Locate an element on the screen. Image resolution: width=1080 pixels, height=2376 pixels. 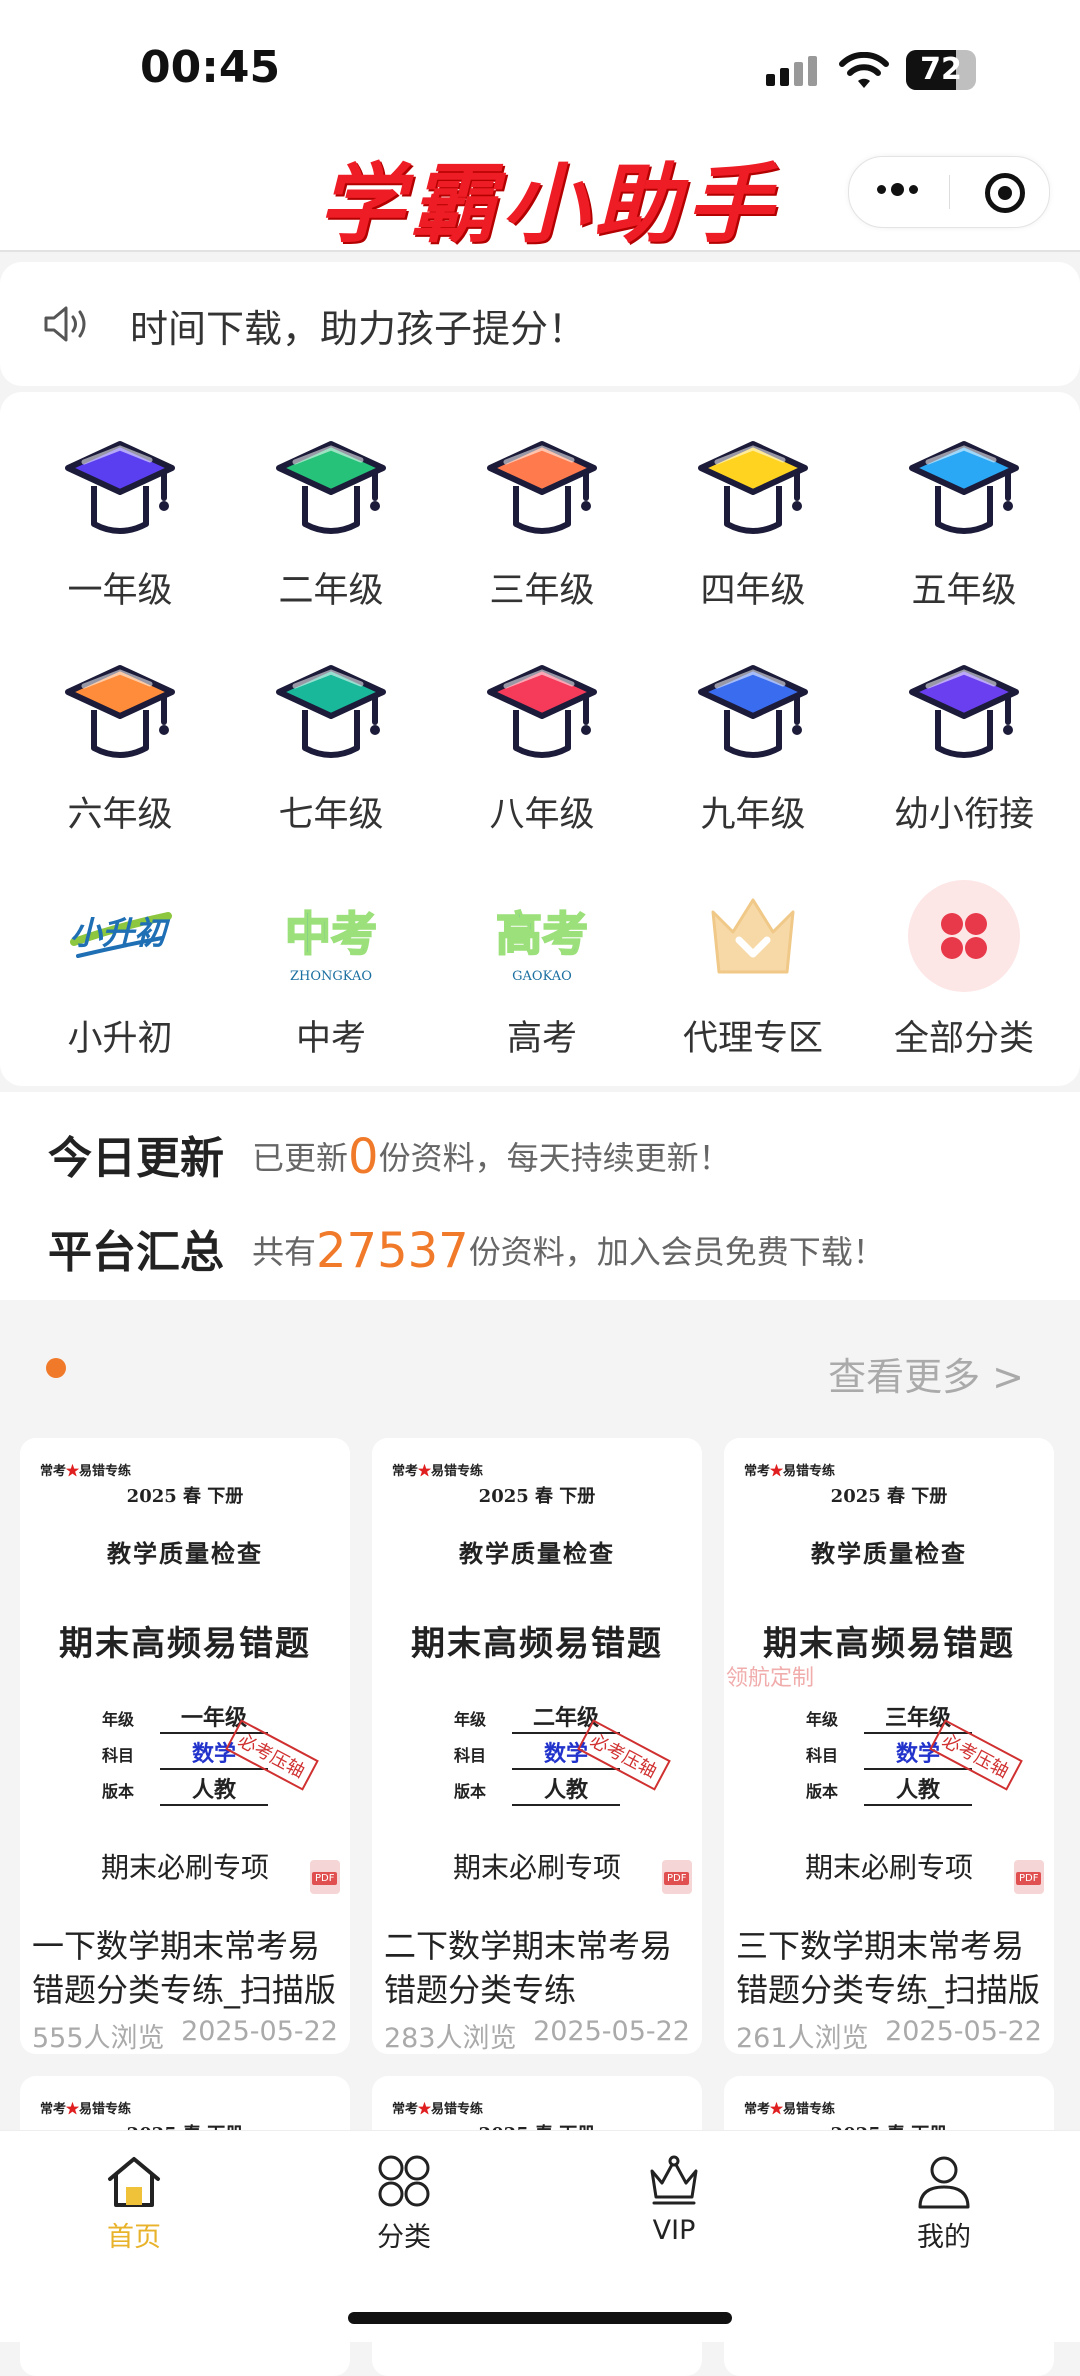
category-label: 高考 is located at coordinates (541, 1039).